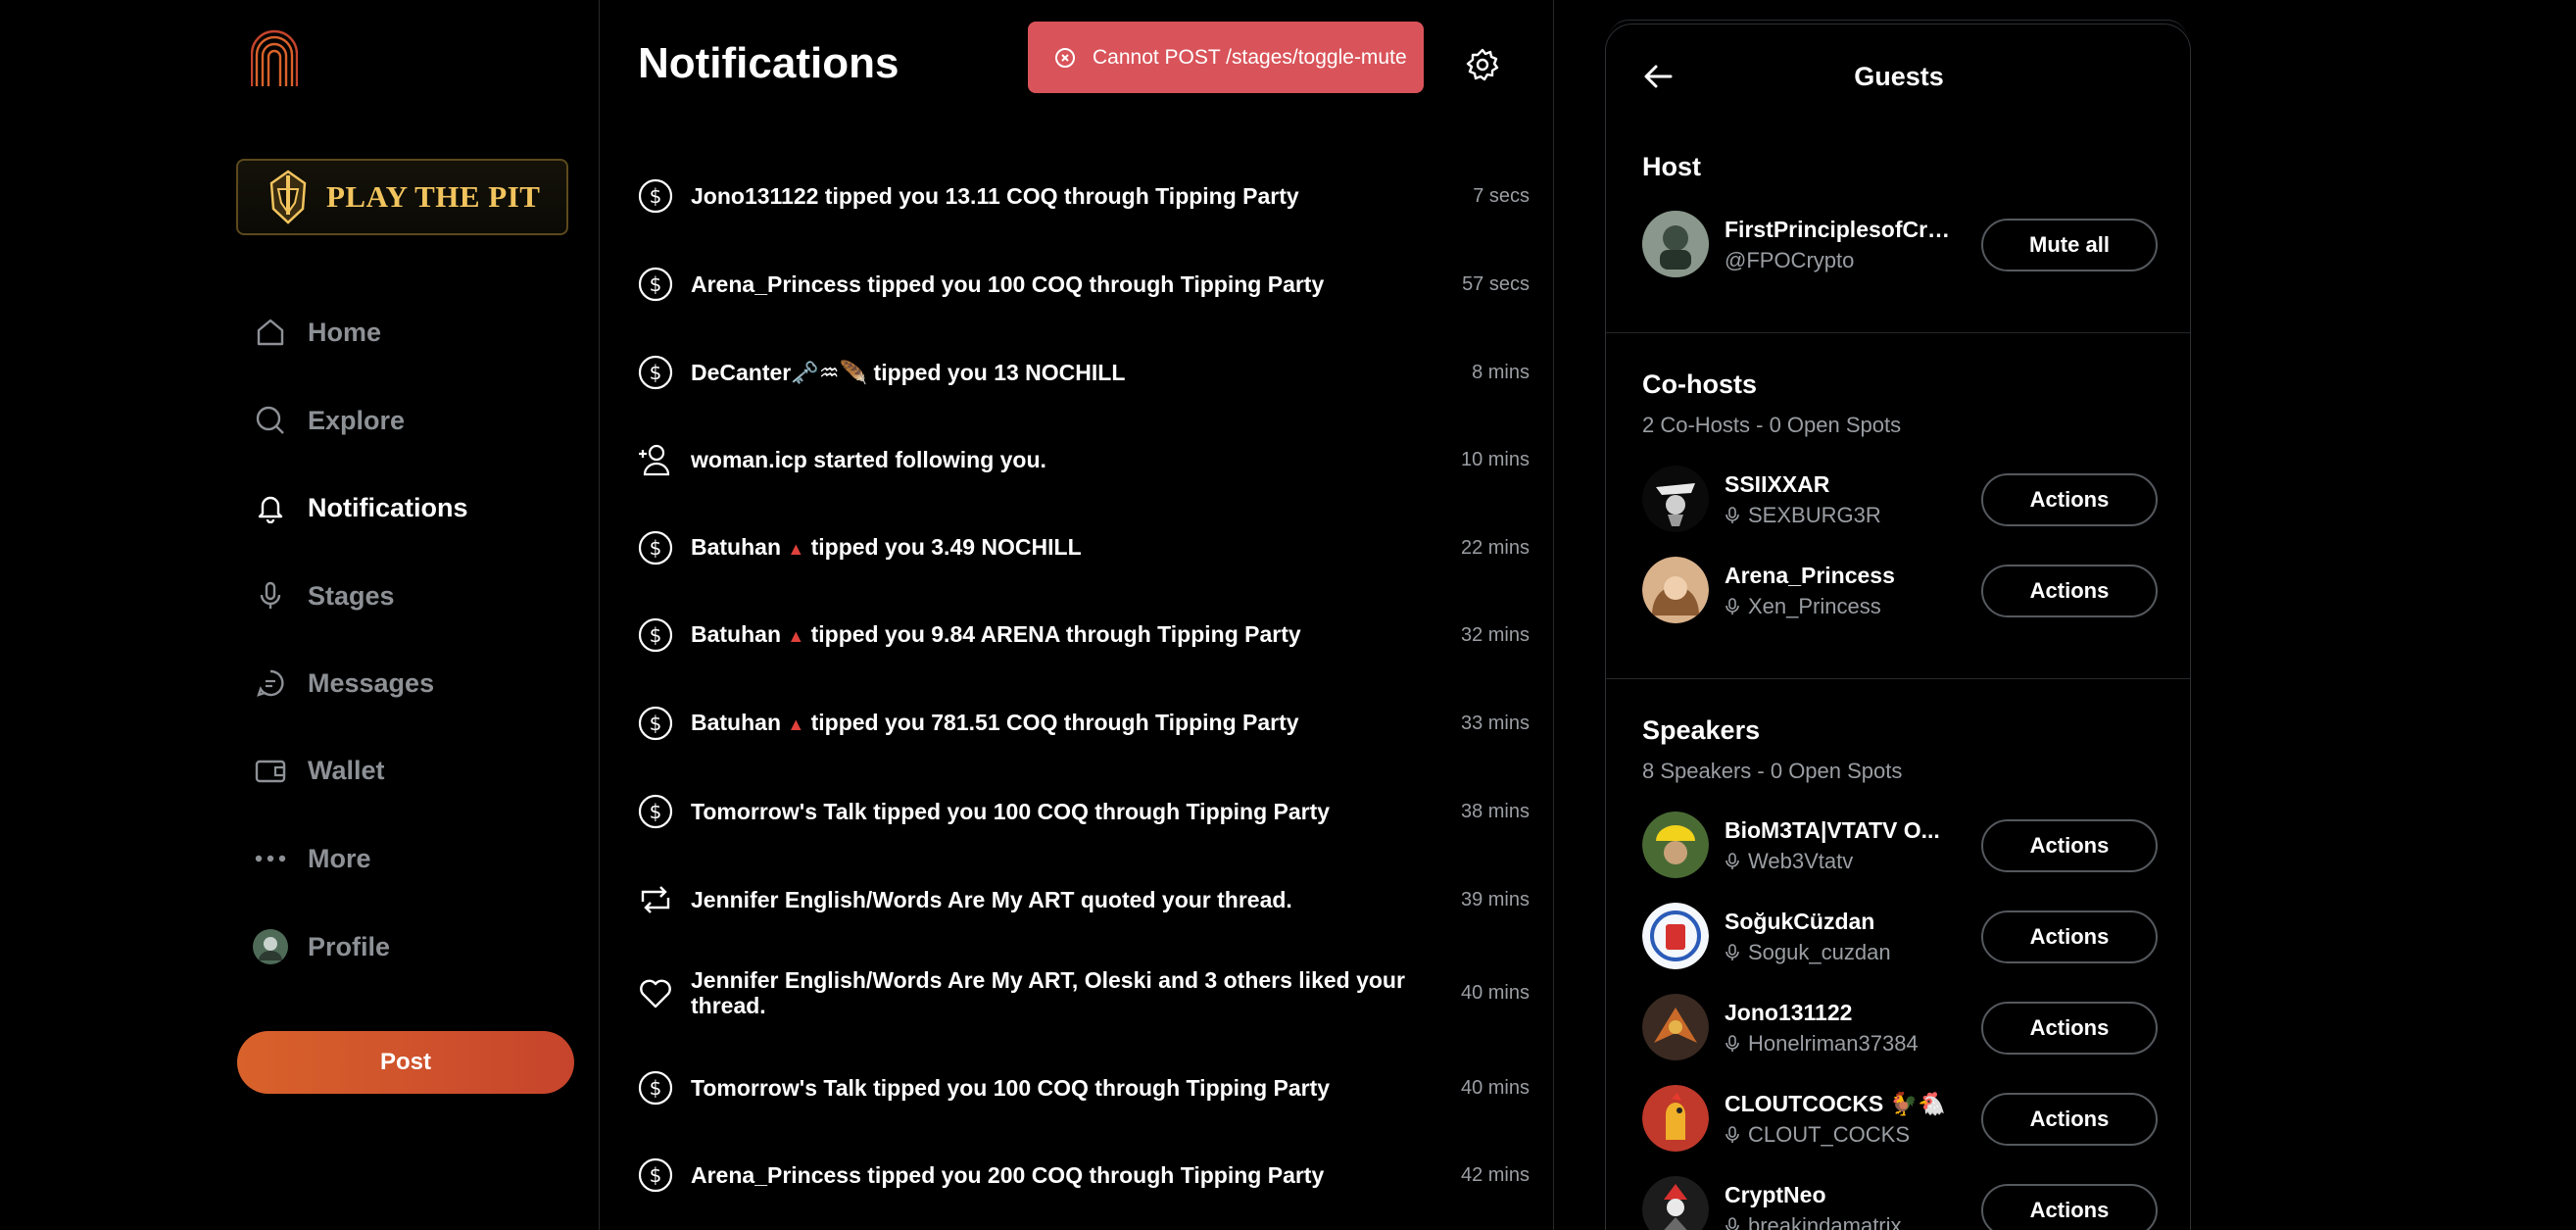  I want to click on nav-label: More, so click(339, 858).